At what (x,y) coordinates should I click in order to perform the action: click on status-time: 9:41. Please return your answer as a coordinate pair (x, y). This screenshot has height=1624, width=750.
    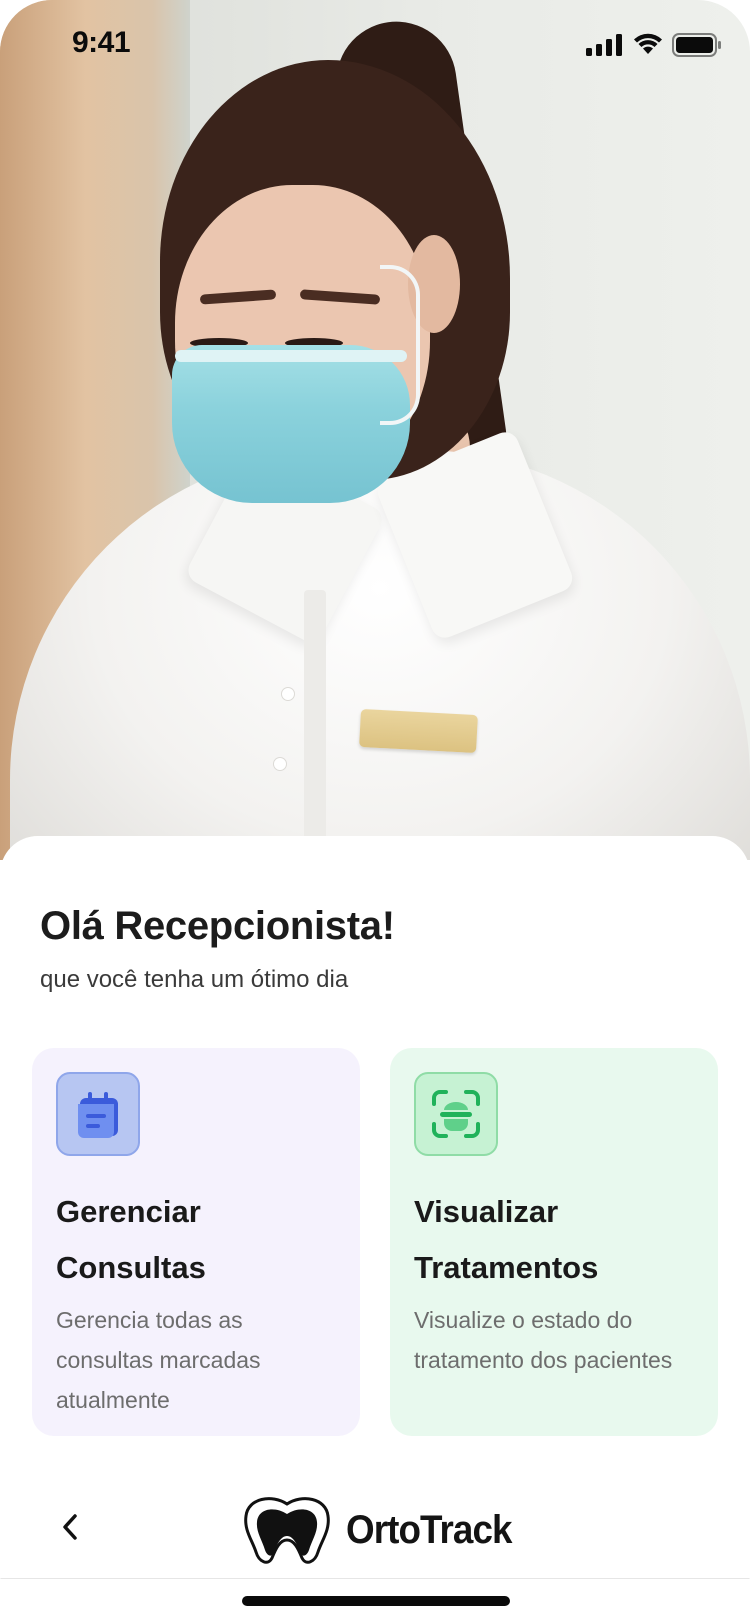
    Looking at the image, I should click on (101, 42).